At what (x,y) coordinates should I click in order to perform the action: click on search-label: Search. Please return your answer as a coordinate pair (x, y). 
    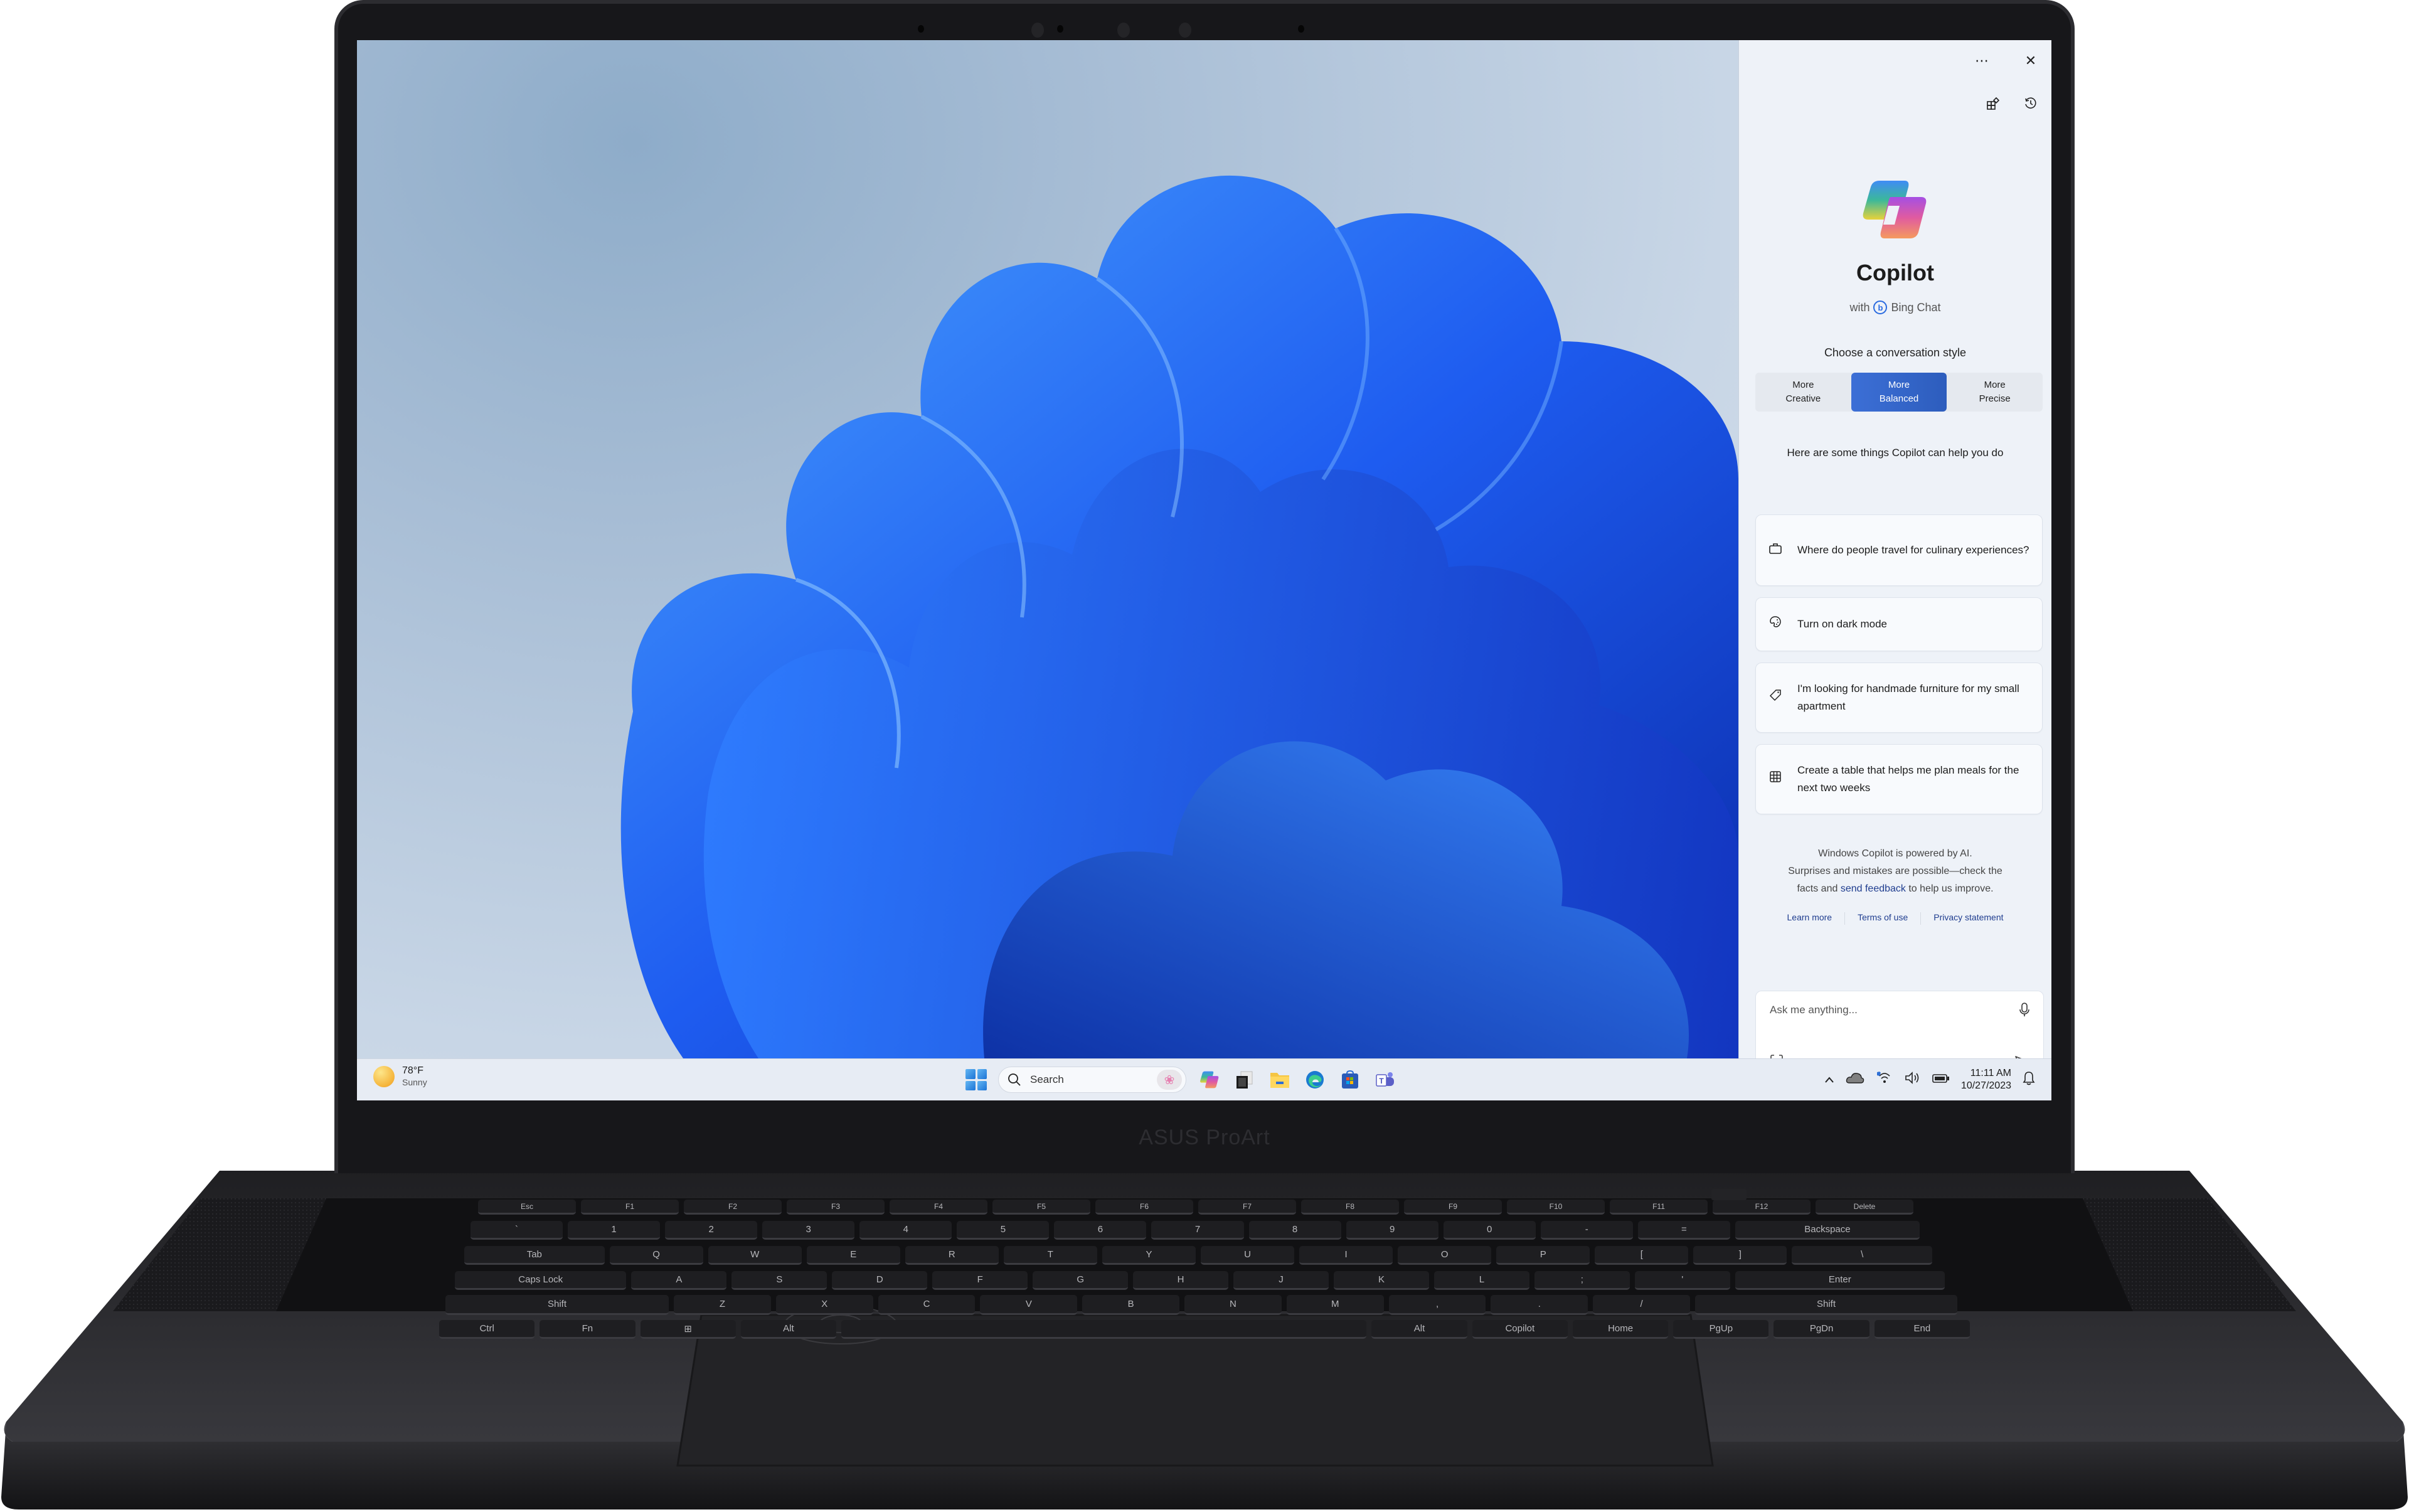
    Looking at the image, I should click on (1047, 1079).